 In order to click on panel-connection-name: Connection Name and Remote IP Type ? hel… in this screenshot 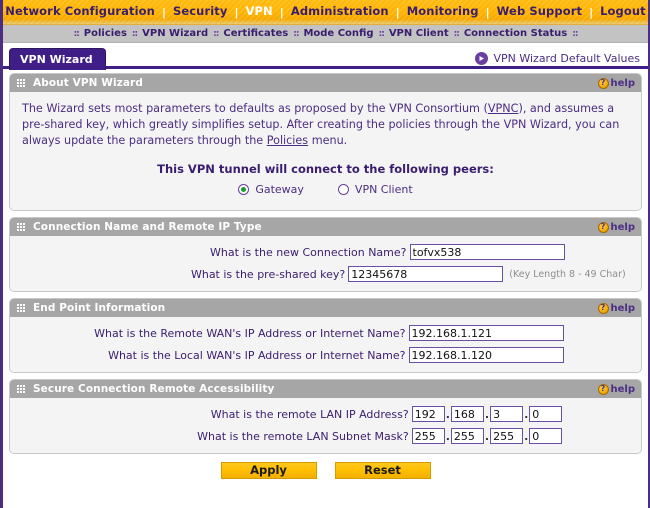, I will do `click(325, 254)`.